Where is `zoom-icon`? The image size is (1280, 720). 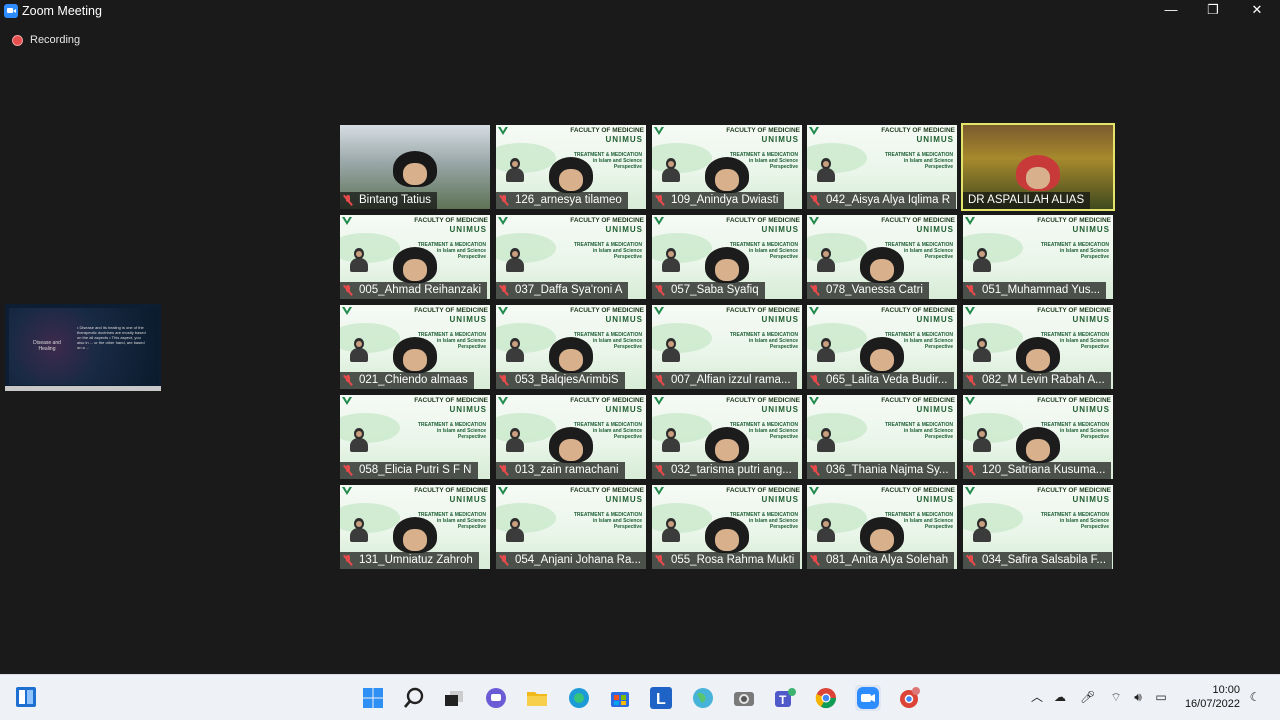
zoom-icon is located at coordinates (868, 698).